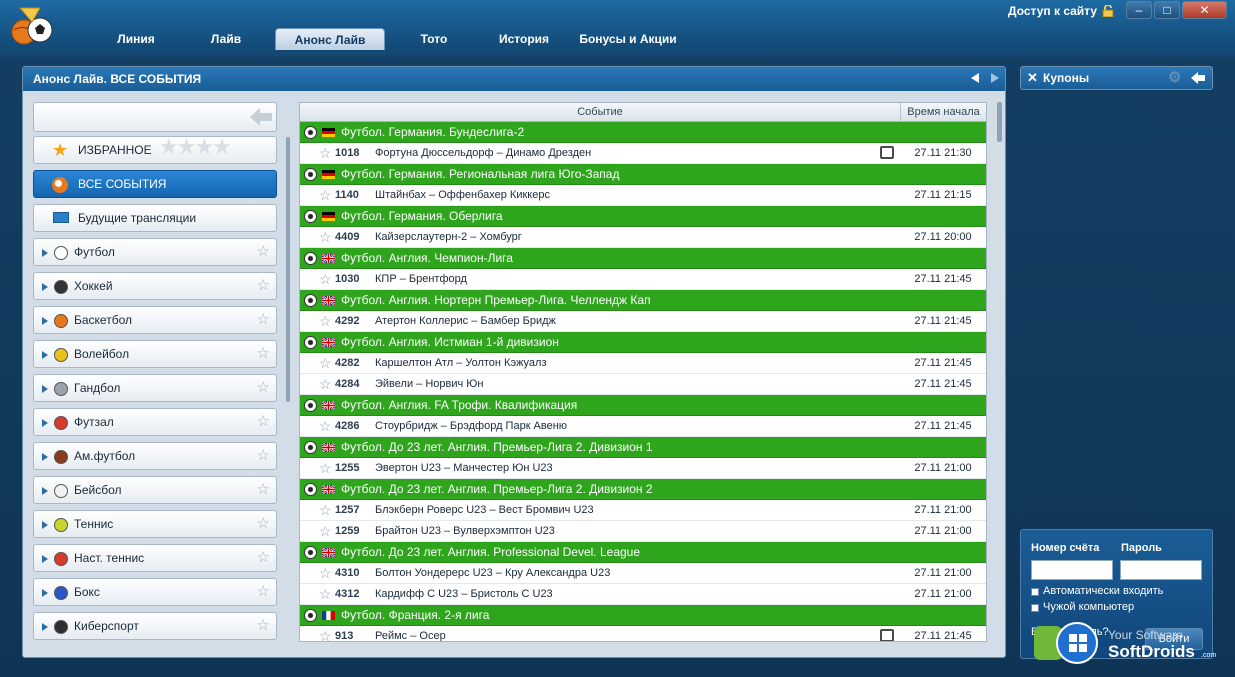 The image size is (1235, 677). Describe the element at coordinates (975, 78) in the screenshot. I see `prev-arrow-icon` at that location.